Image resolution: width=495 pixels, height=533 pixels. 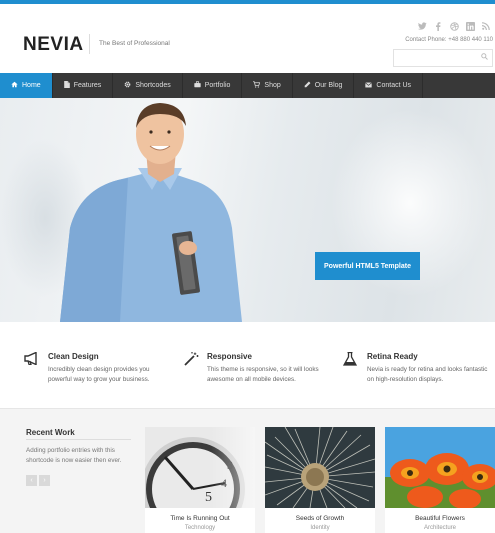 What do you see at coordinates (78, 439) in the screenshot?
I see `recent-work-divider` at bounding box center [78, 439].